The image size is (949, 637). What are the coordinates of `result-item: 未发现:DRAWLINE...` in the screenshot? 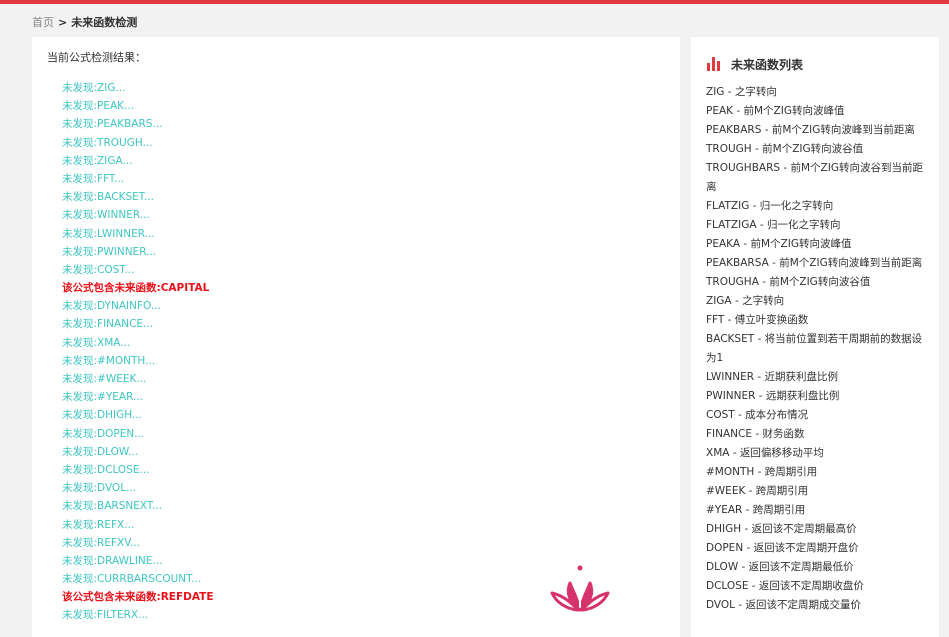 It's located at (112, 560).